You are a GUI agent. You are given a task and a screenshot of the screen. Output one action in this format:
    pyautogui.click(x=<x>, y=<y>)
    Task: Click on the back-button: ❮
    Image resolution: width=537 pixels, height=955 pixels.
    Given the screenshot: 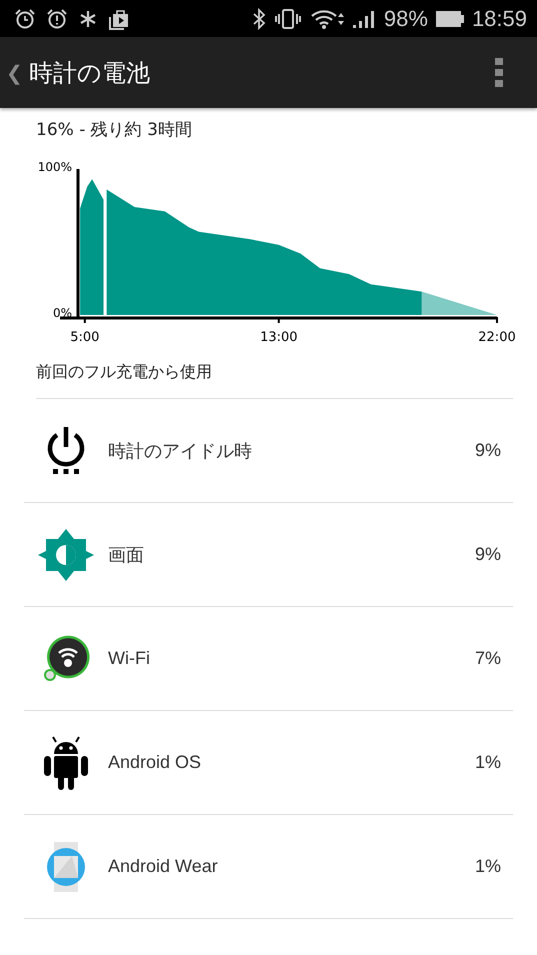 What is the action you would take?
    pyautogui.click(x=16, y=72)
    